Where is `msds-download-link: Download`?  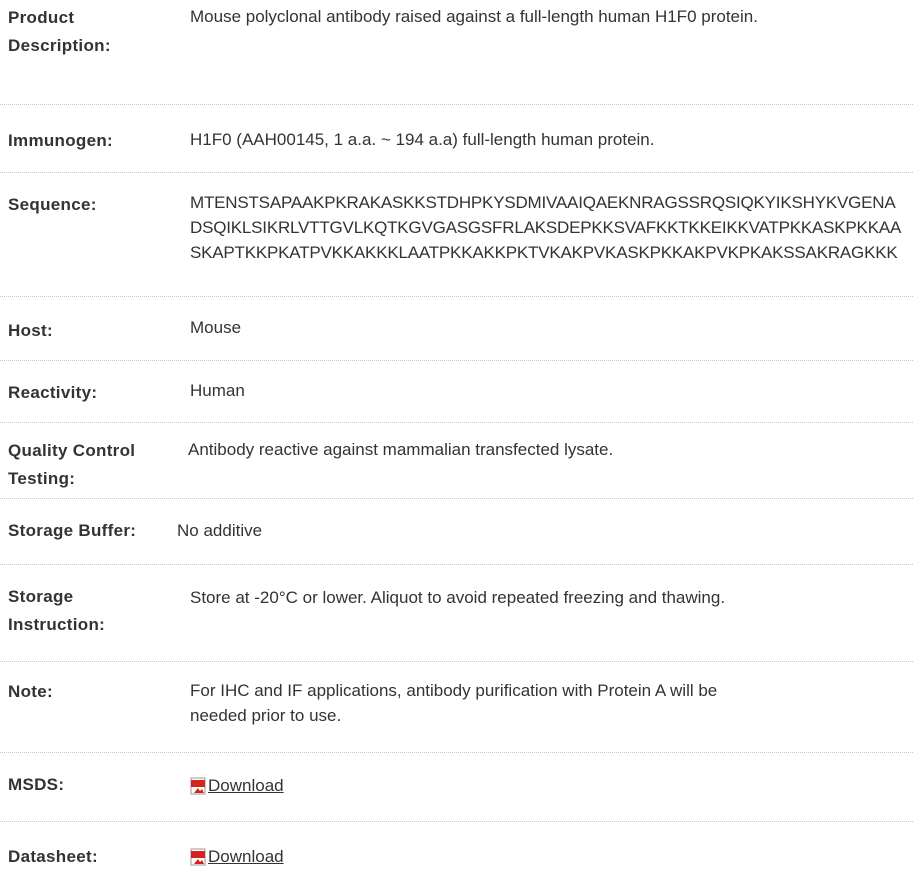 msds-download-link: Download is located at coordinates (246, 785).